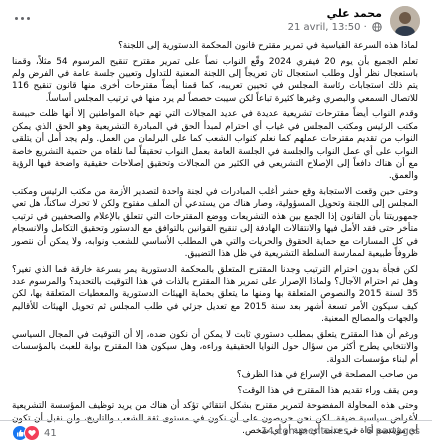 The image size is (432, 443). Describe the element at coordinates (324, 27) in the screenshot. I see `post-timestamp: 21 avril, 13:50` at that location.